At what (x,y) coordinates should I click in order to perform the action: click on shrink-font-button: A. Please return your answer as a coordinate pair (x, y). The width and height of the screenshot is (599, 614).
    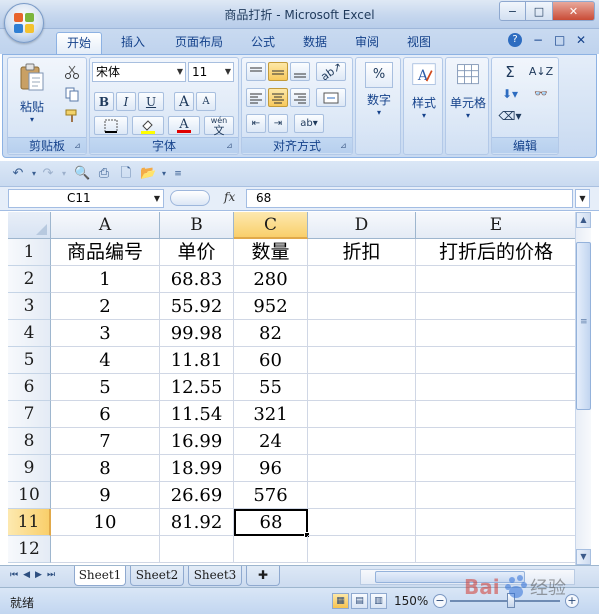
    Looking at the image, I should click on (206, 101).